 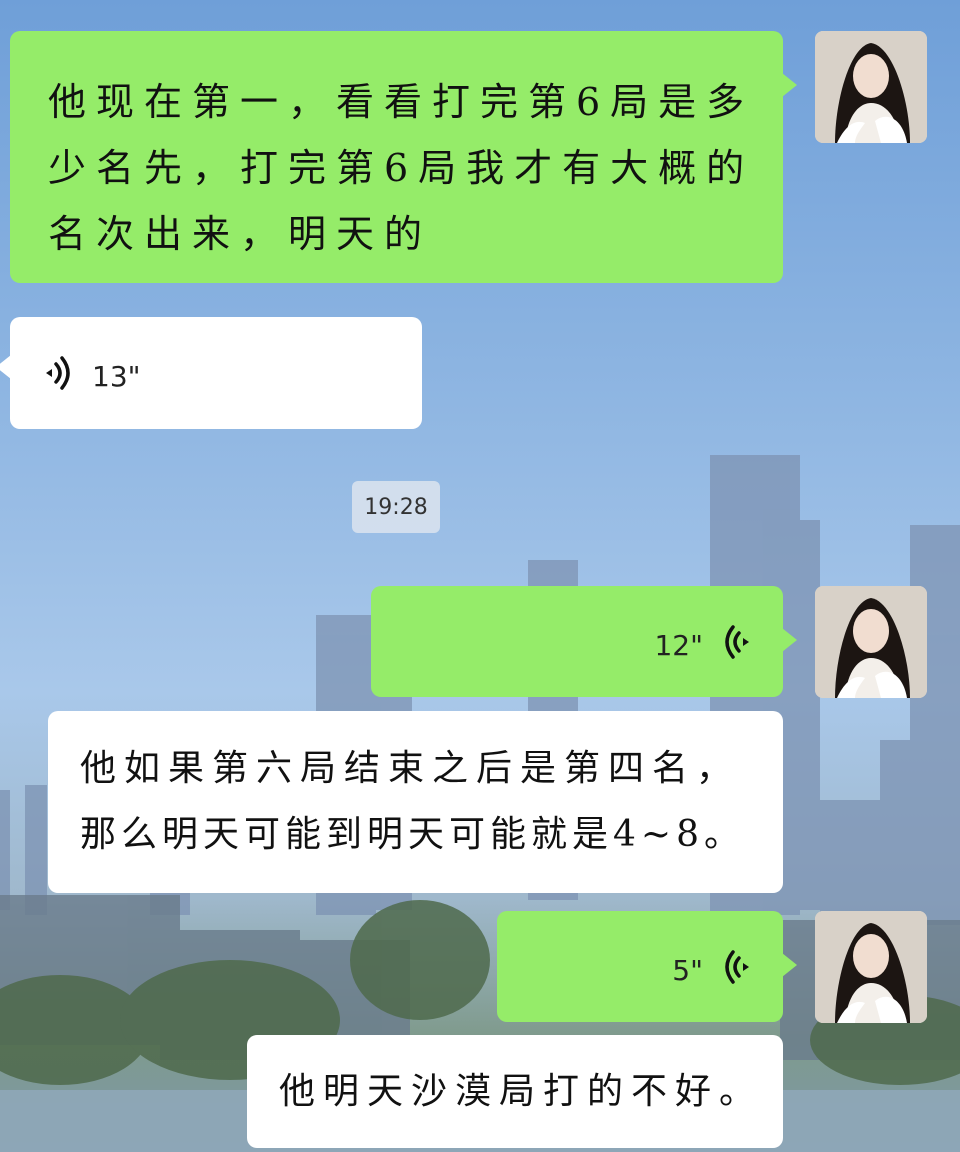 What do you see at coordinates (521, 1091) in the screenshot?
I see `message-text-line: 他明天沙漠局打的不好。` at bounding box center [521, 1091].